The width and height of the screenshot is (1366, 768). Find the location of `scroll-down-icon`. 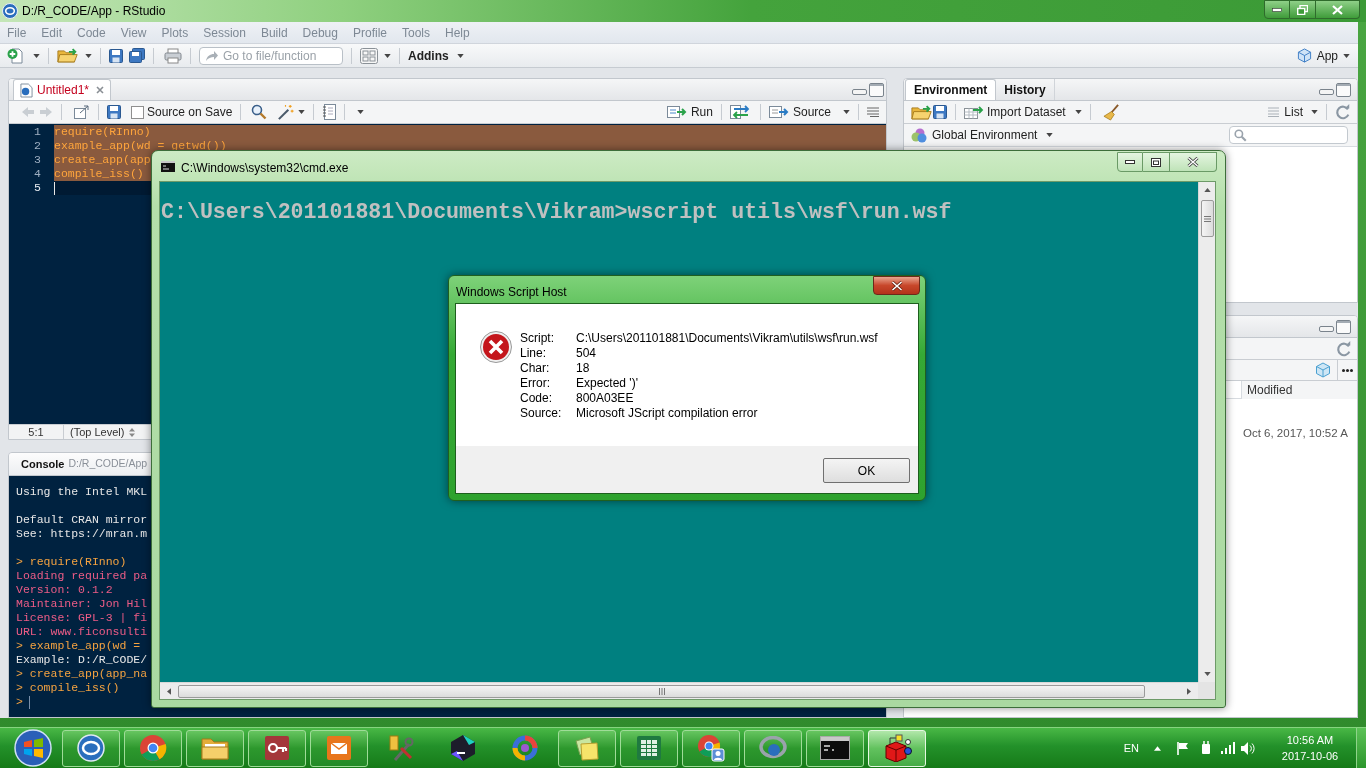

scroll-down-icon is located at coordinates (1207, 674).